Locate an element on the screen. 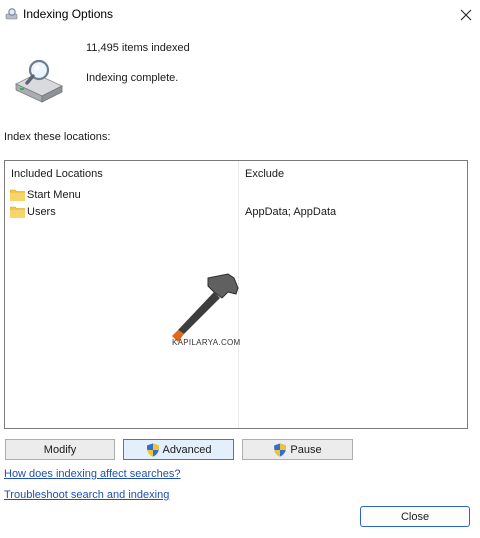  close-button-label: Close is located at coordinates (415, 516).